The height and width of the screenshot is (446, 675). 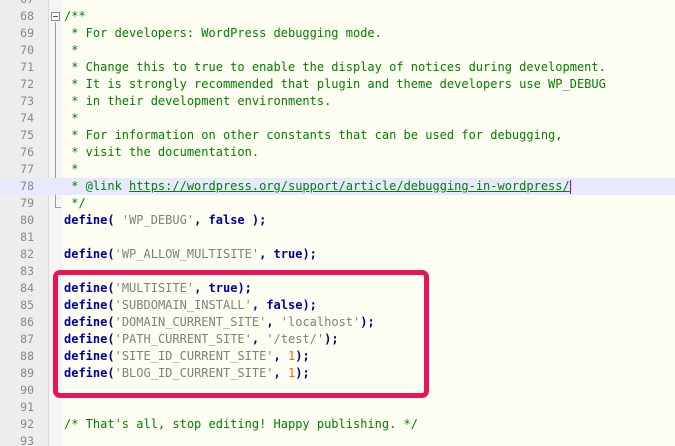 I want to click on code-token: 'SITE_ID_CURRENT_SITE', so click(x=194, y=356).